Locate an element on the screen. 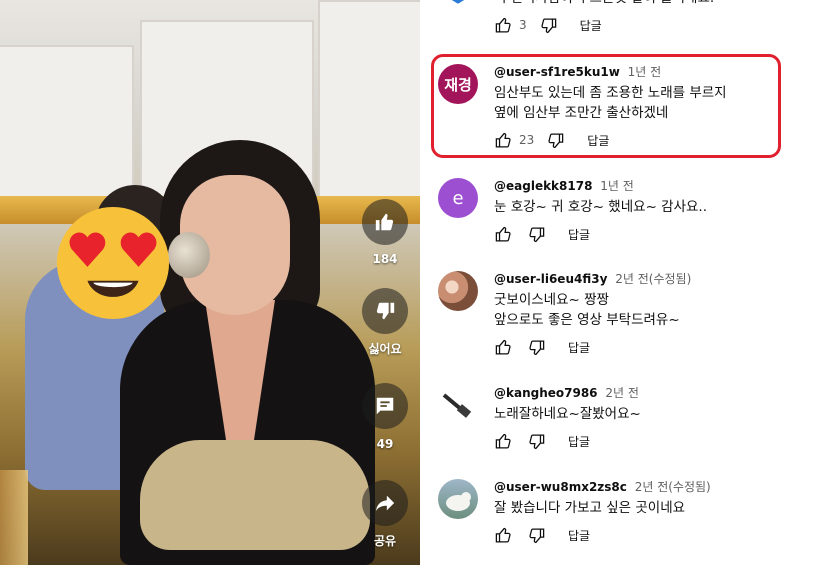 The width and height of the screenshot is (825, 565). avatar-initials: e is located at coordinates (458, 198).